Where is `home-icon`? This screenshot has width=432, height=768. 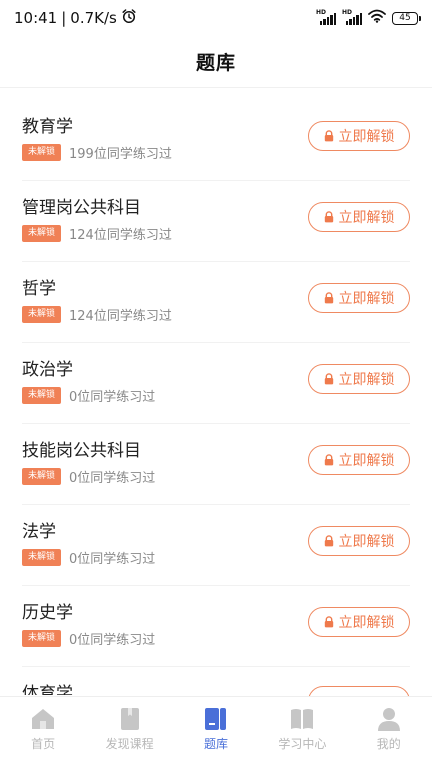
home-icon is located at coordinates (43, 719).